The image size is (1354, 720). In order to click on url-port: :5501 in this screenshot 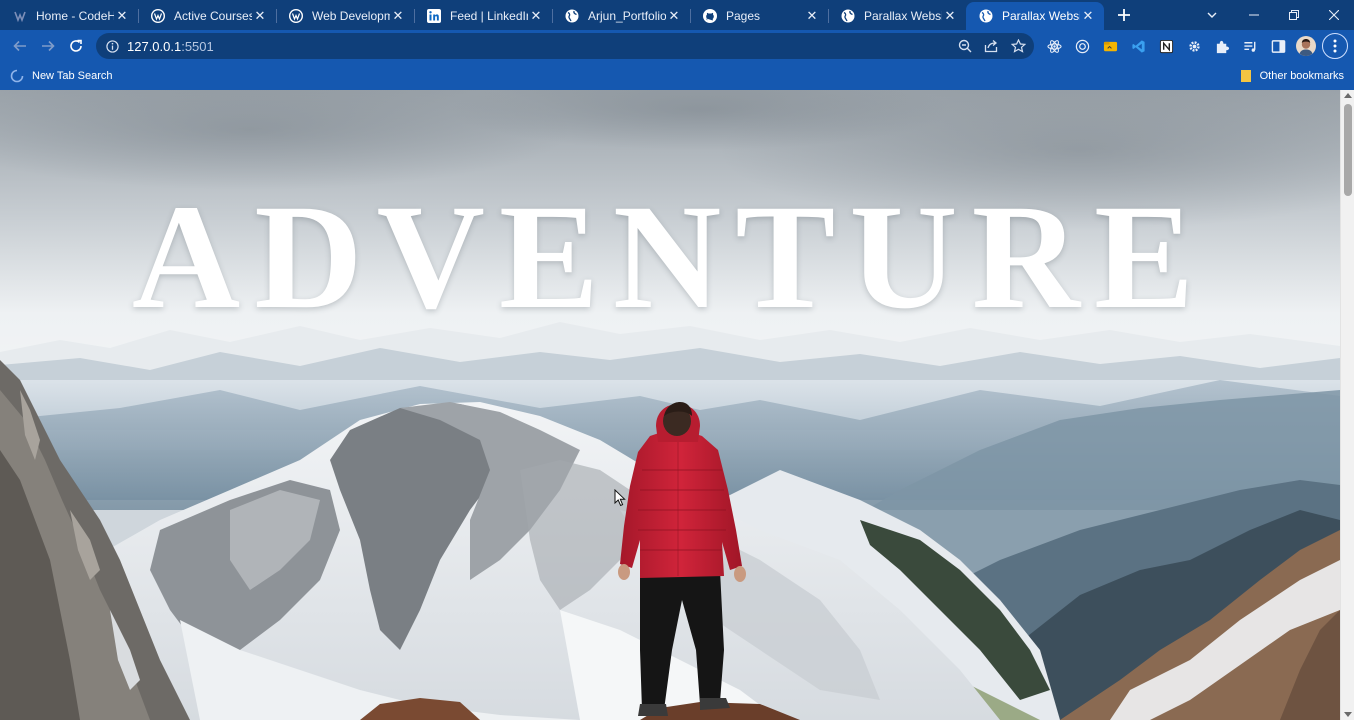, I will do `click(197, 46)`.